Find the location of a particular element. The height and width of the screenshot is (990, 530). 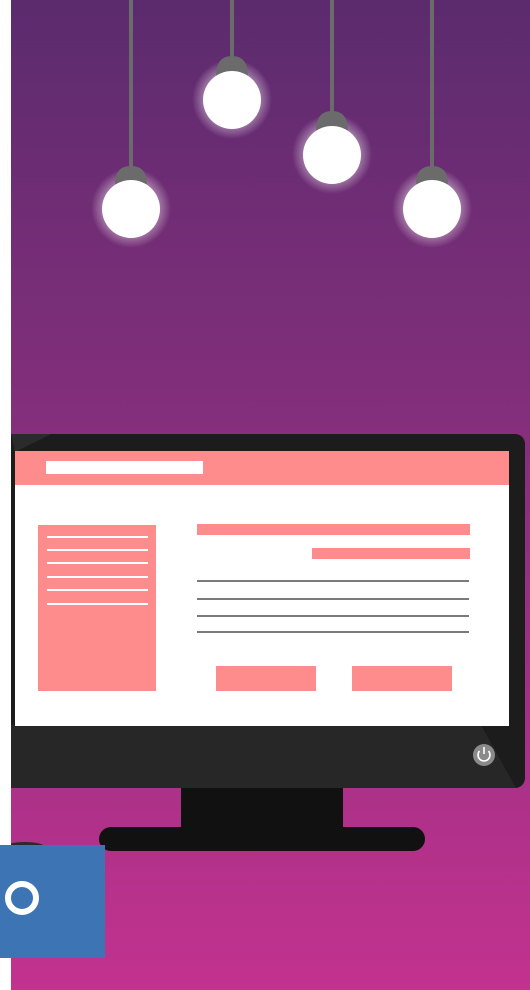

bulb-4-globe is located at coordinates (432, 209).